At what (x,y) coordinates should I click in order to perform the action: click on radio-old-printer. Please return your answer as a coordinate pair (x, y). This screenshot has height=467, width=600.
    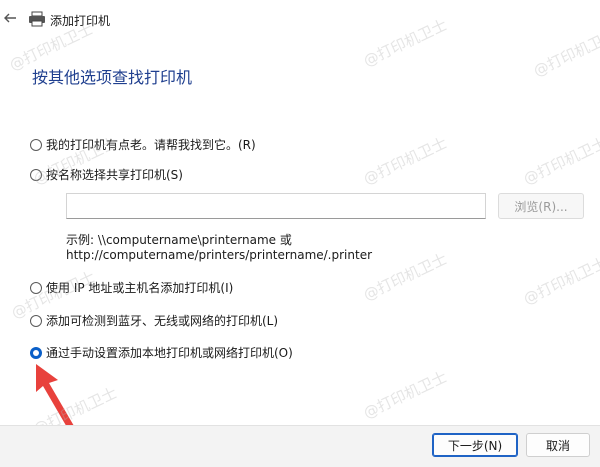
    Looking at the image, I should click on (36, 144).